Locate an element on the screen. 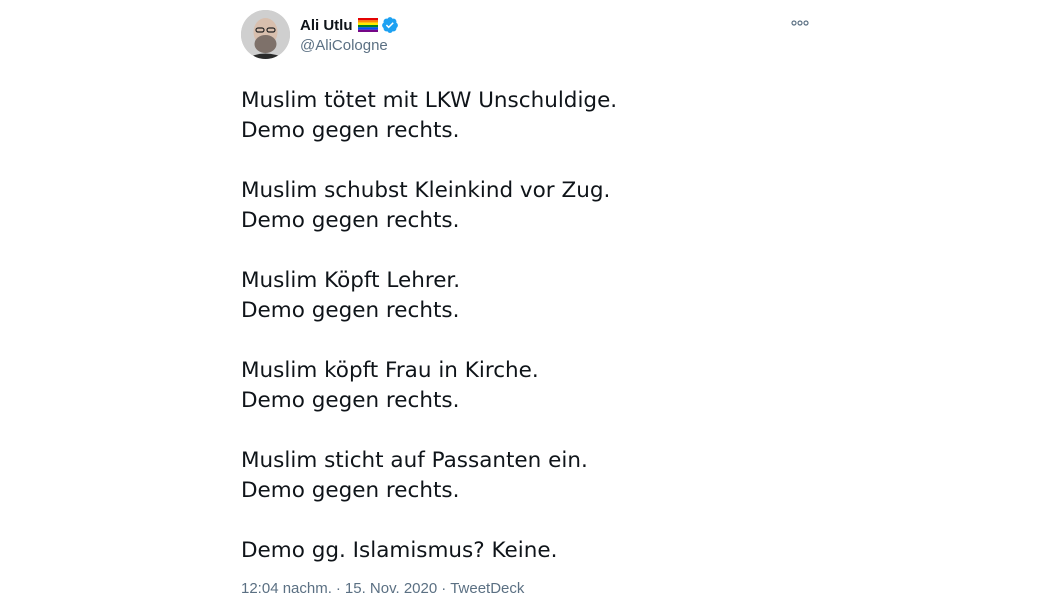 The height and width of the screenshot is (607, 1050). more-options-icon is located at coordinates (800, 23).